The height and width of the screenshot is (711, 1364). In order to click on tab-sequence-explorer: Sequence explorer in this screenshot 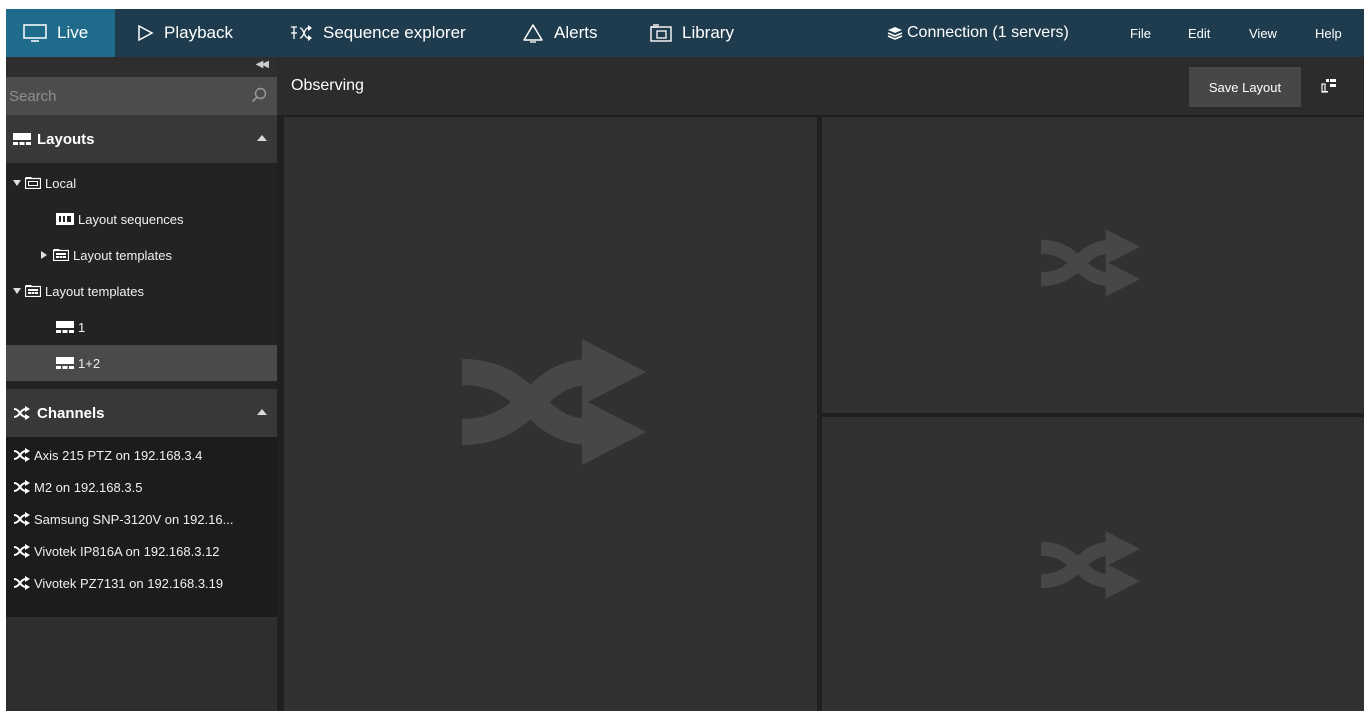, I will do `click(377, 33)`.